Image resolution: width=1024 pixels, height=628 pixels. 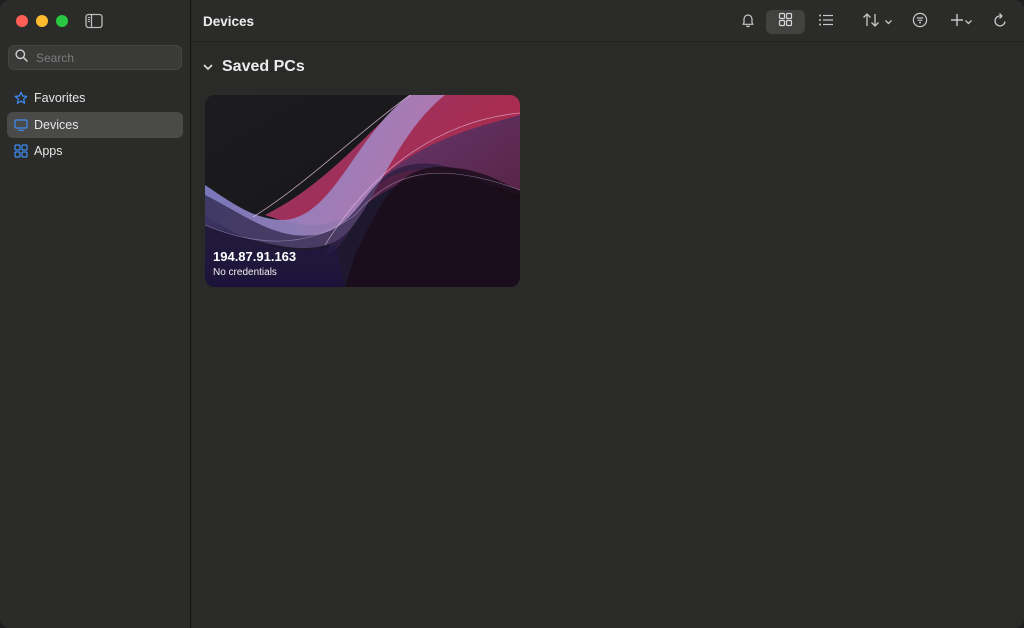 What do you see at coordinates (21, 125) in the screenshot?
I see `monitor-icon` at bounding box center [21, 125].